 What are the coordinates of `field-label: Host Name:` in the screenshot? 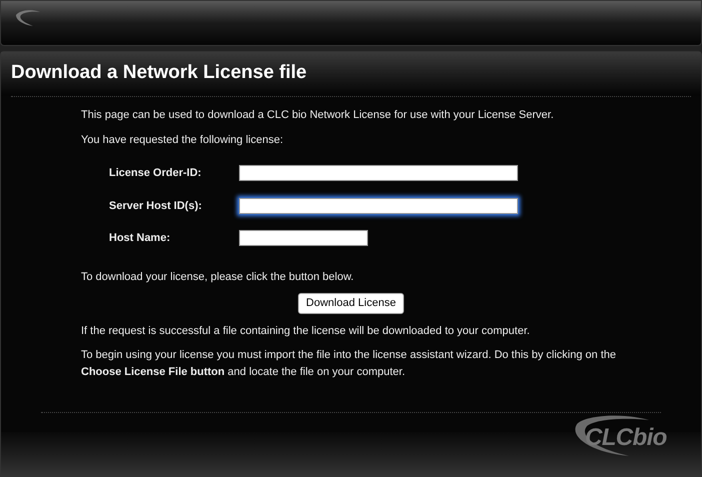 It's located at (140, 238).